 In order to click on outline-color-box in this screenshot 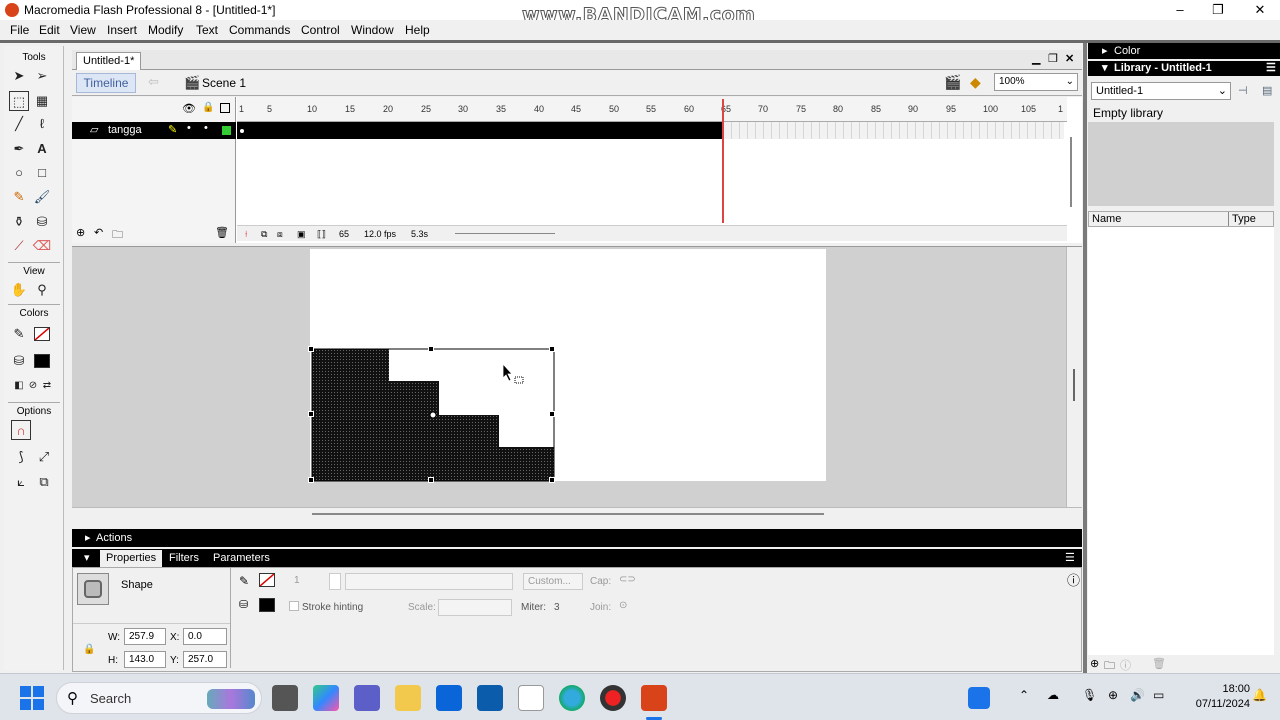, I will do `click(226, 130)`.